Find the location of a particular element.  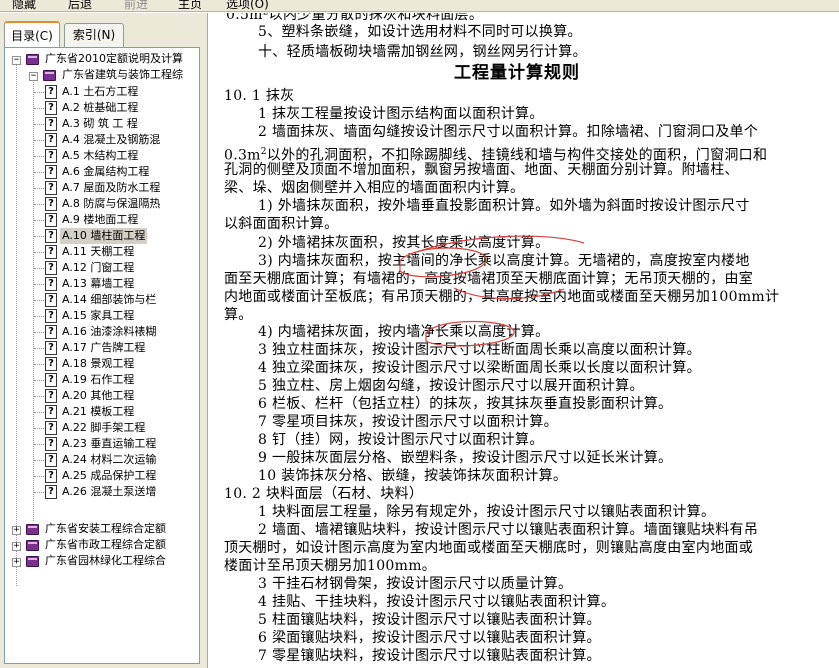

doc-line: 1 块料面层工程量，除另有规定外，按设计图示尺寸以镶贴表面积计算。 is located at coordinates (487, 512).